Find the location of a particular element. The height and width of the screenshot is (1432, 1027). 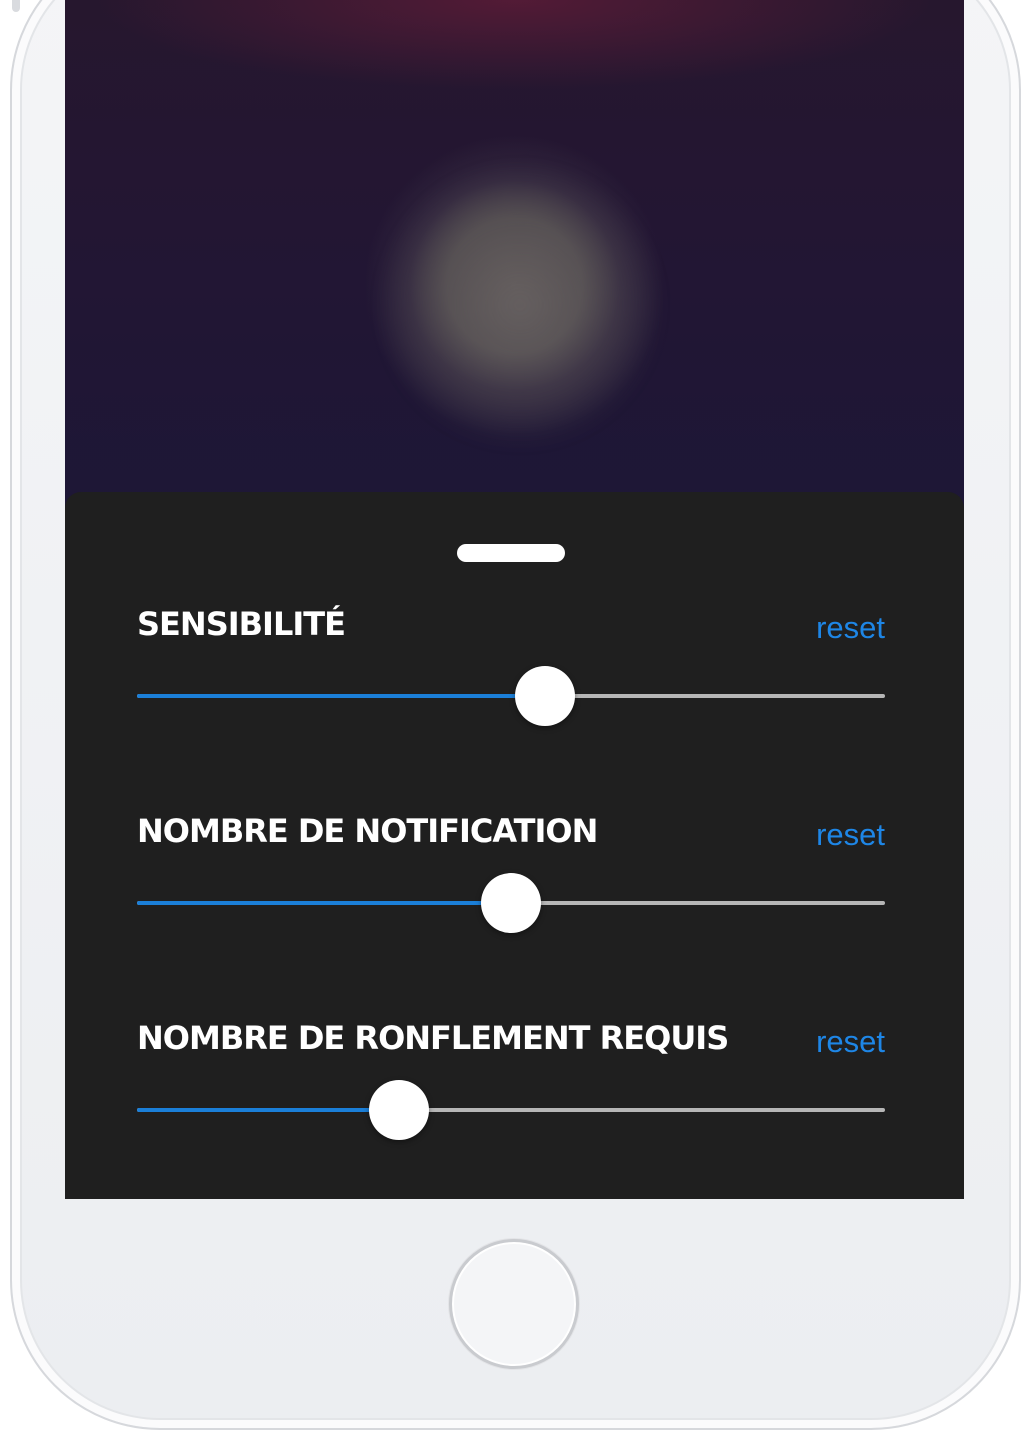

notification-slider is located at coordinates (511, 903).